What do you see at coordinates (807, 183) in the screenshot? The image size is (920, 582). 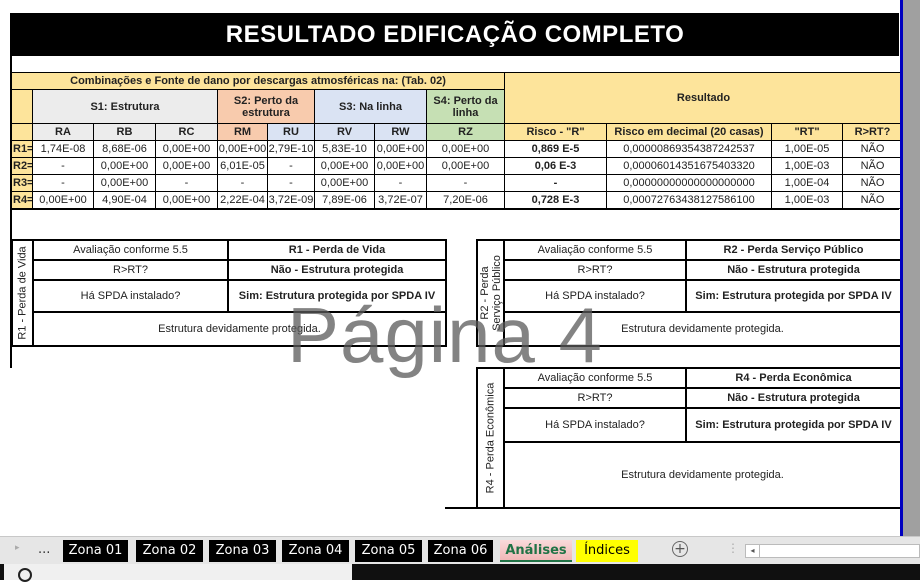 I see `rt-value: 1,00E-04` at bounding box center [807, 183].